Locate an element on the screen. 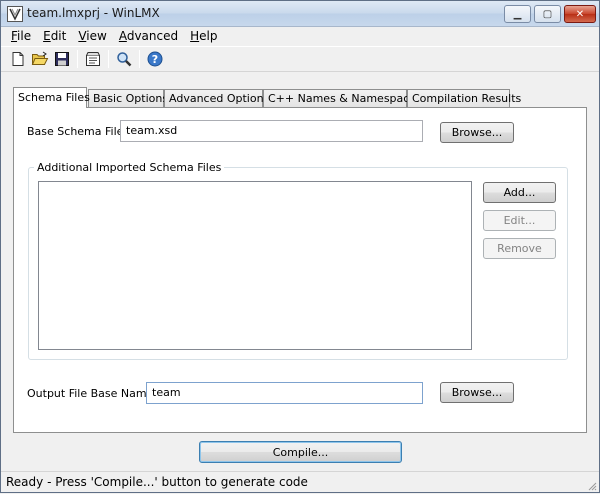 The height and width of the screenshot is (494, 600). compile-icon is located at coordinates (93, 59).